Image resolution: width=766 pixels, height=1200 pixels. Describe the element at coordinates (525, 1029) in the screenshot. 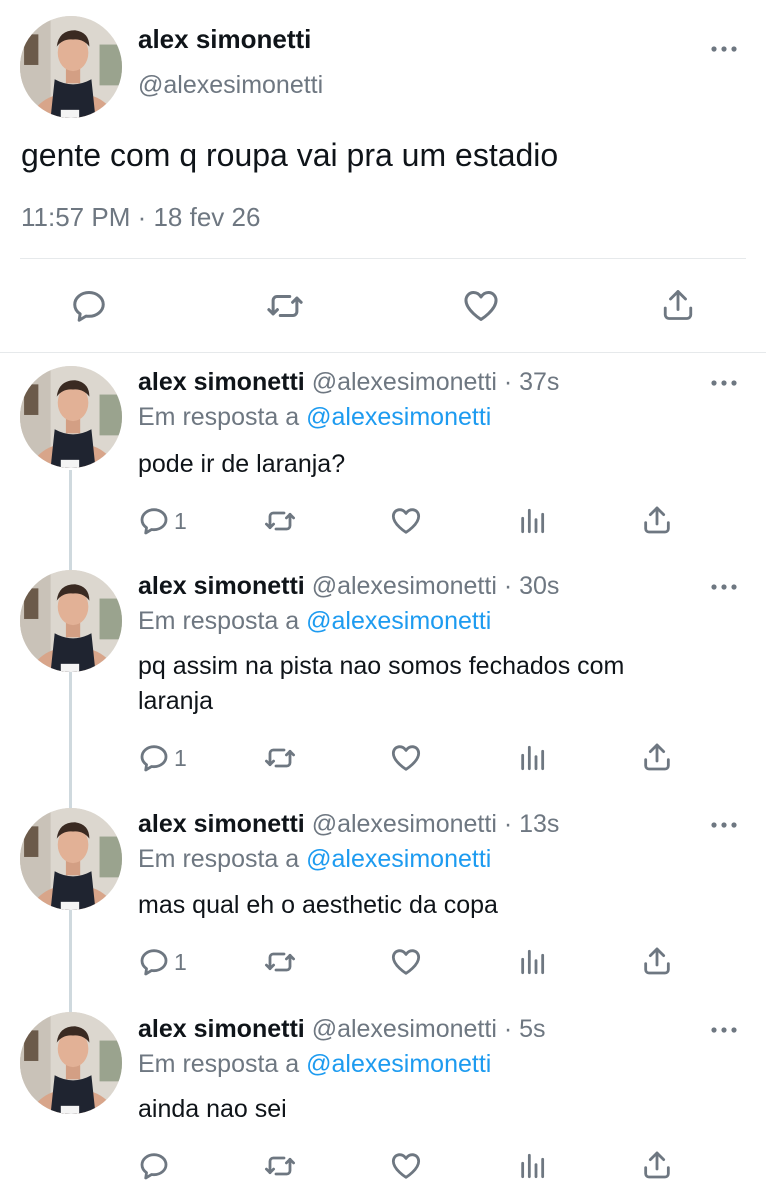

I see `timestamp: · 5s` at that location.